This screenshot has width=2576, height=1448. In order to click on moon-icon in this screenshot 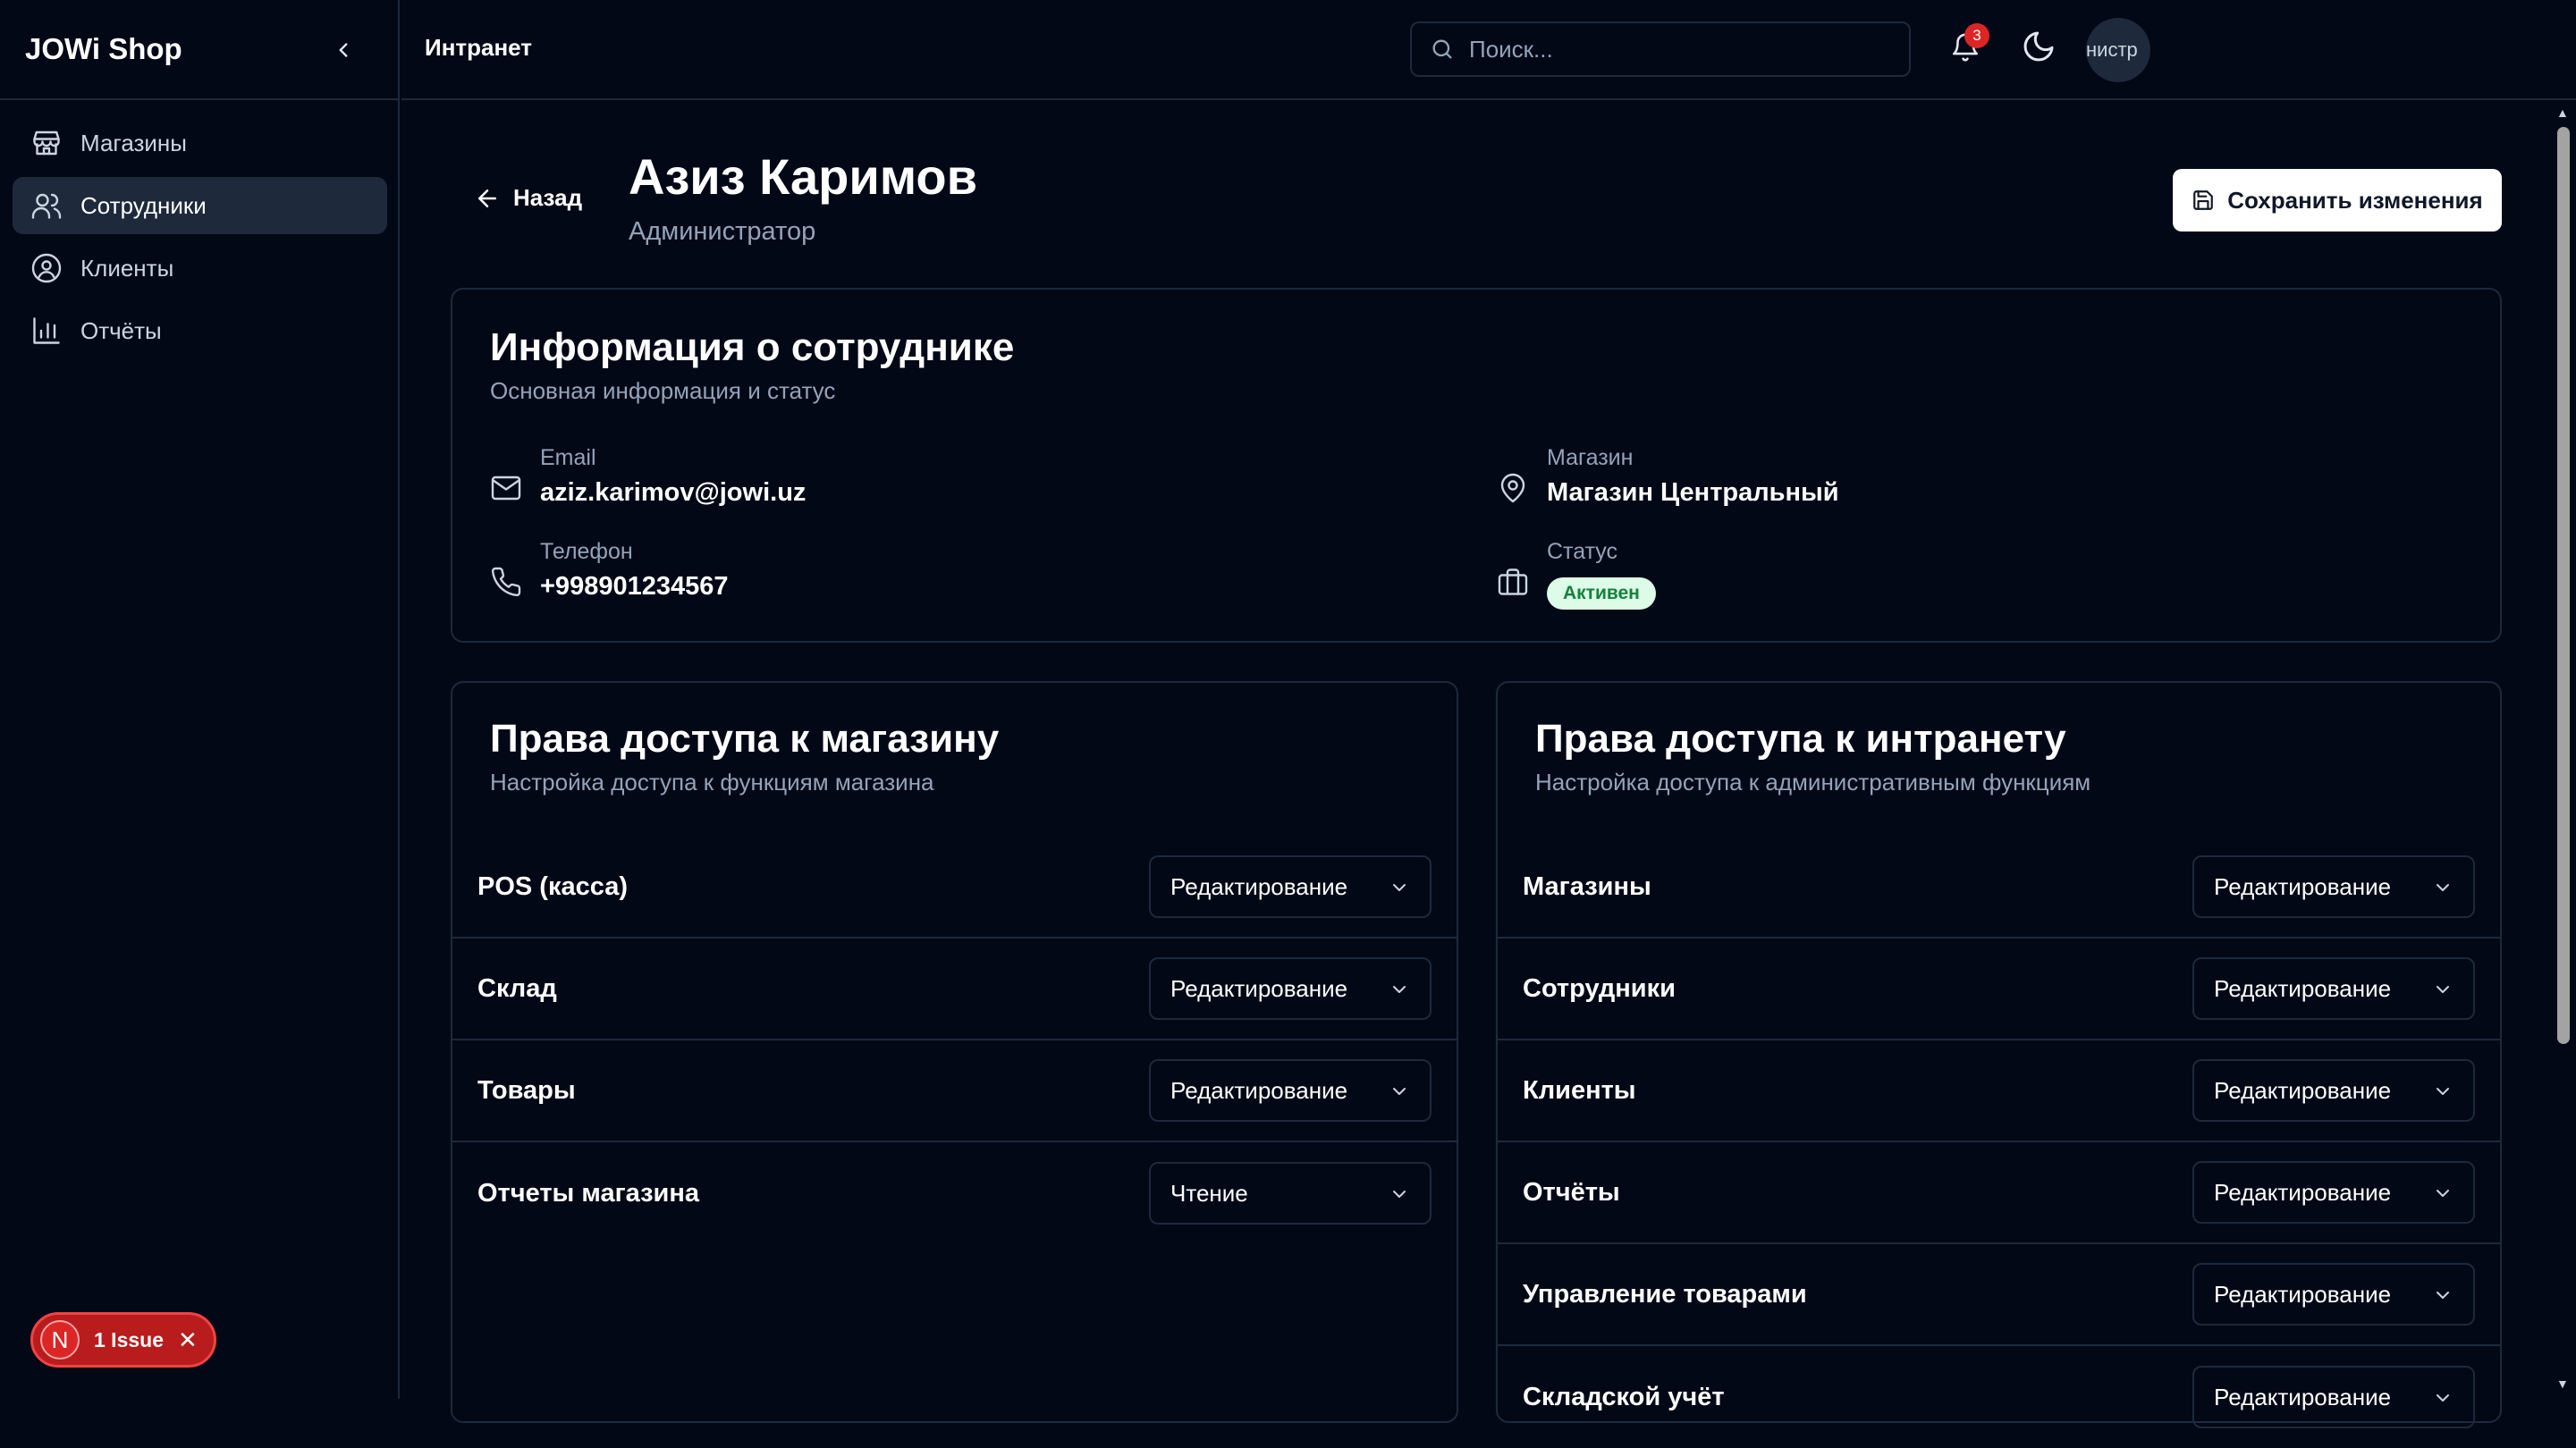, I will do `click(2038, 46)`.